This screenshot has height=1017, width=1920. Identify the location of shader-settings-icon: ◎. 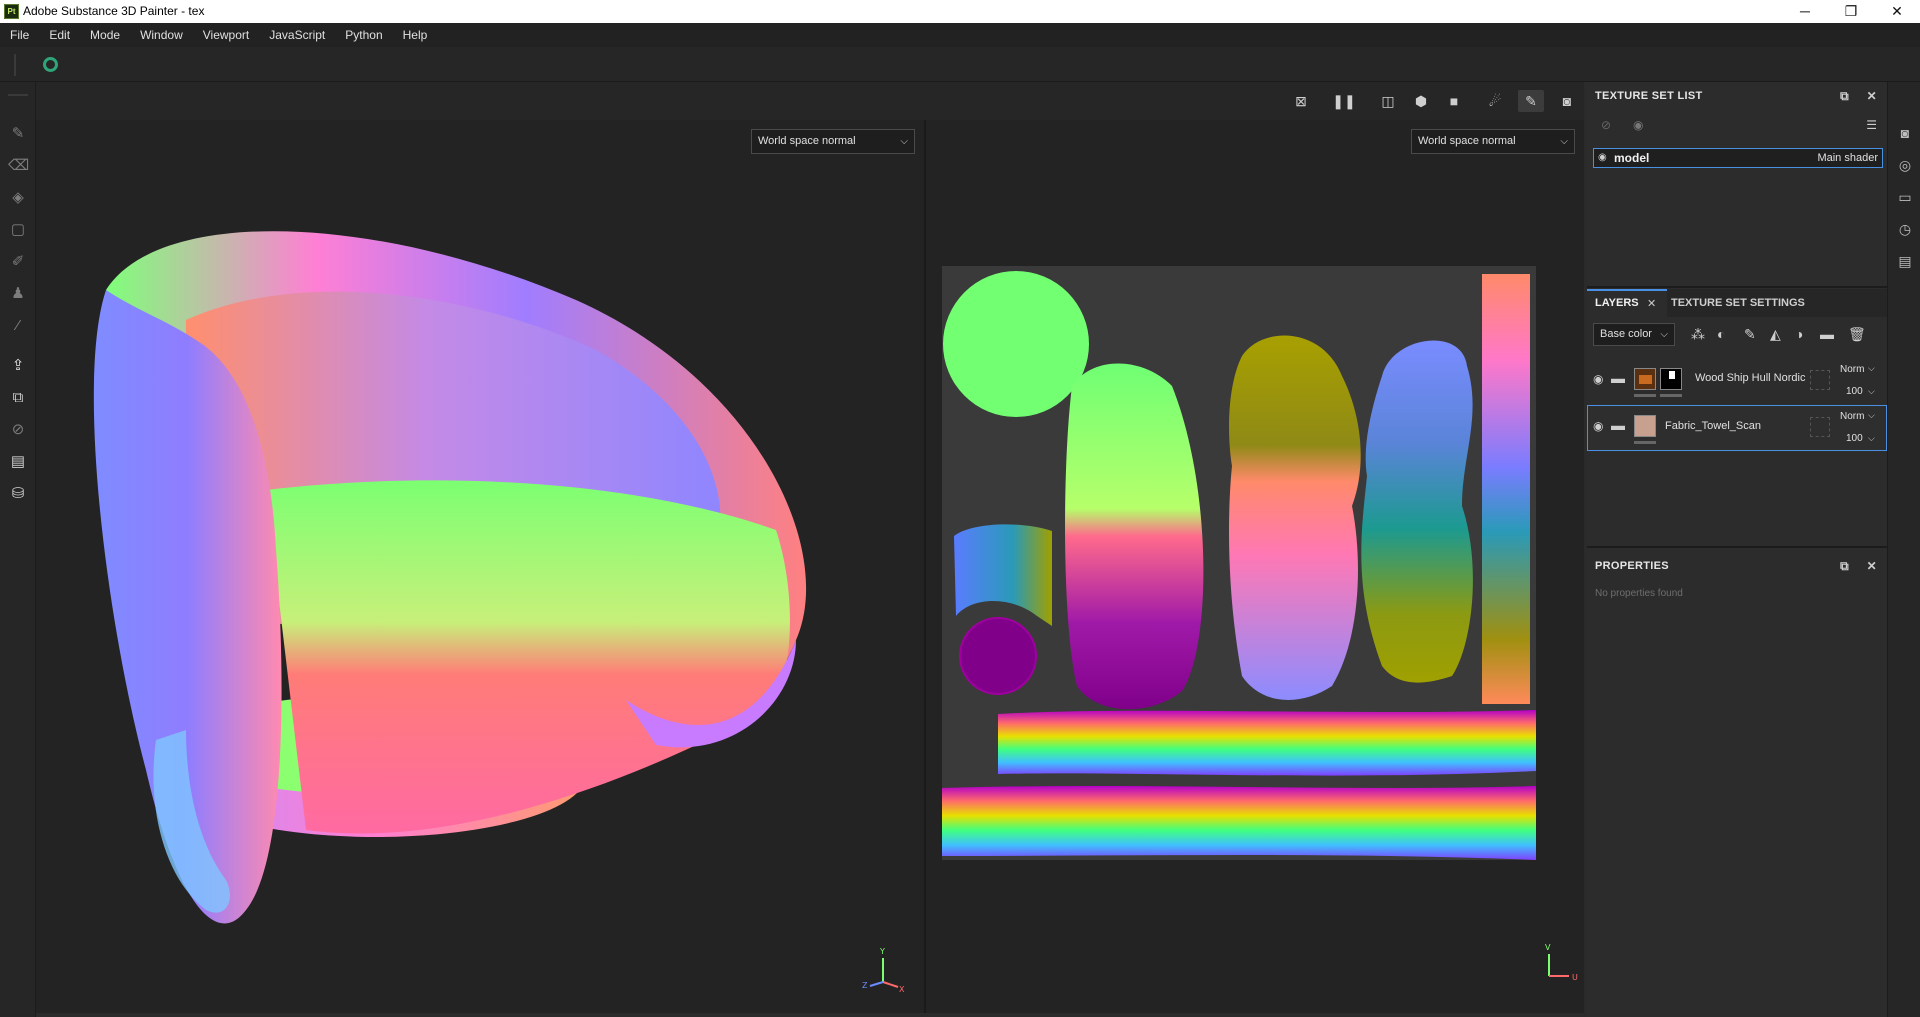
(1905, 165).